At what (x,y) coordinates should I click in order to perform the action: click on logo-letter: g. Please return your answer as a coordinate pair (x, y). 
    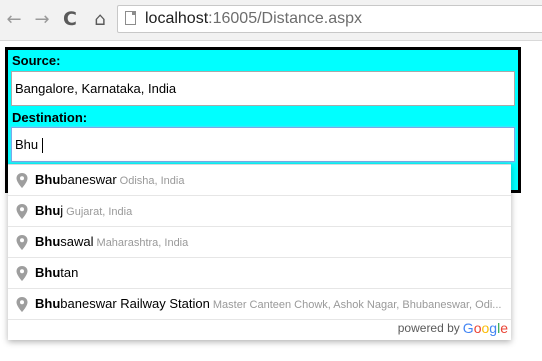
    Looking at the image, I should click on (493, 328).